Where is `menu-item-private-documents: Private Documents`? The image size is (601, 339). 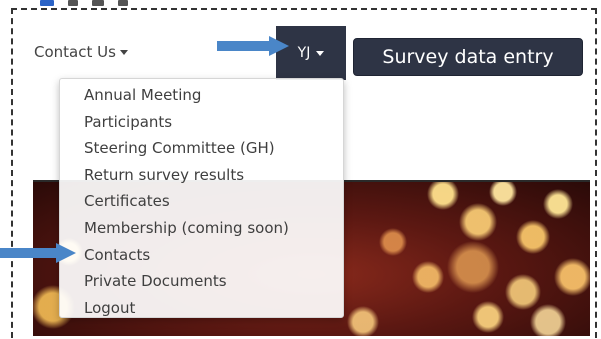 menu-item-private-documents: Private Documents is located at coordinates (201, 281).